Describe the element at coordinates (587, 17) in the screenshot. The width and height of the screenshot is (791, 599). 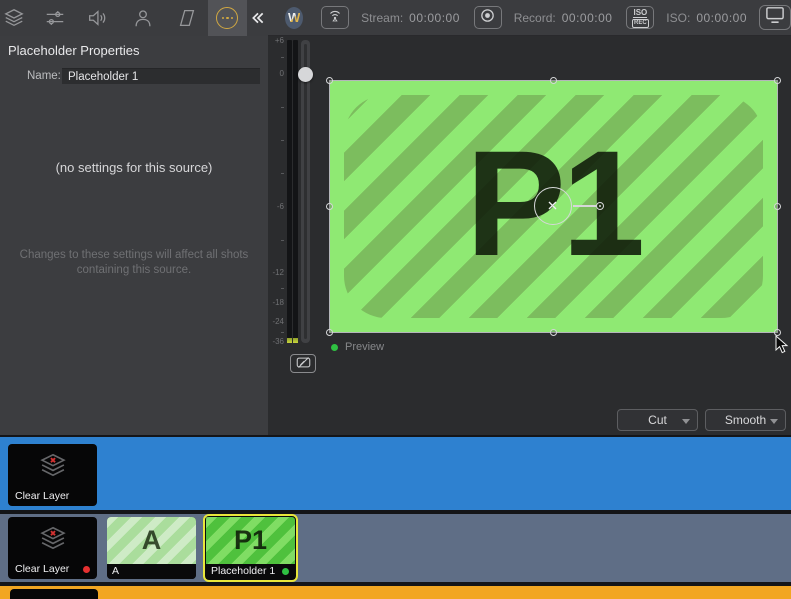
I see `record-time: 00:00:00` at that location.